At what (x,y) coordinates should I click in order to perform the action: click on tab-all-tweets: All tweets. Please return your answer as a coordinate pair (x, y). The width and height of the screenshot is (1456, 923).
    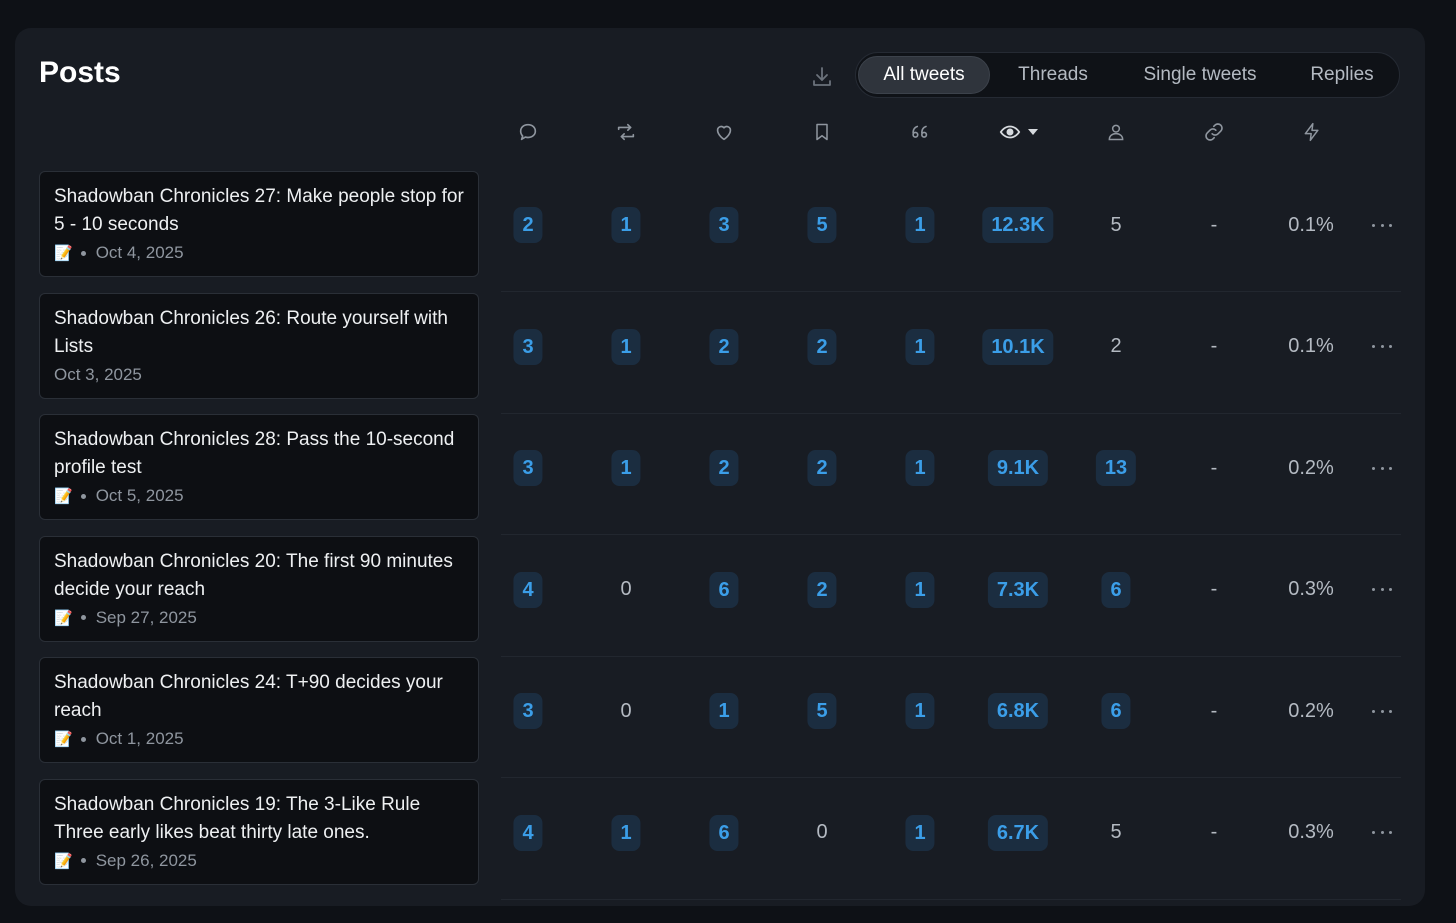
    Looking at the image, I should click on (924, 75).